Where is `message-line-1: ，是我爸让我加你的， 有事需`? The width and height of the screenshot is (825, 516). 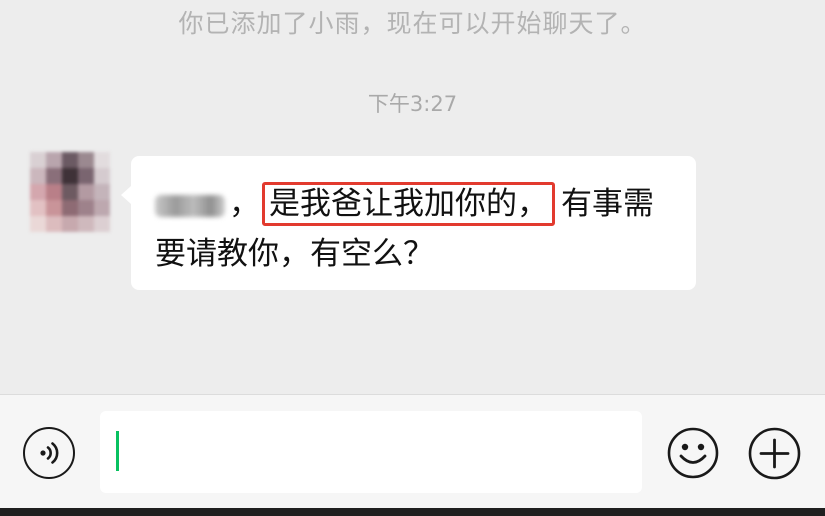 message-line-1: ，是我爸让我加你的， 有事需 is located at coordinates (404, 204).